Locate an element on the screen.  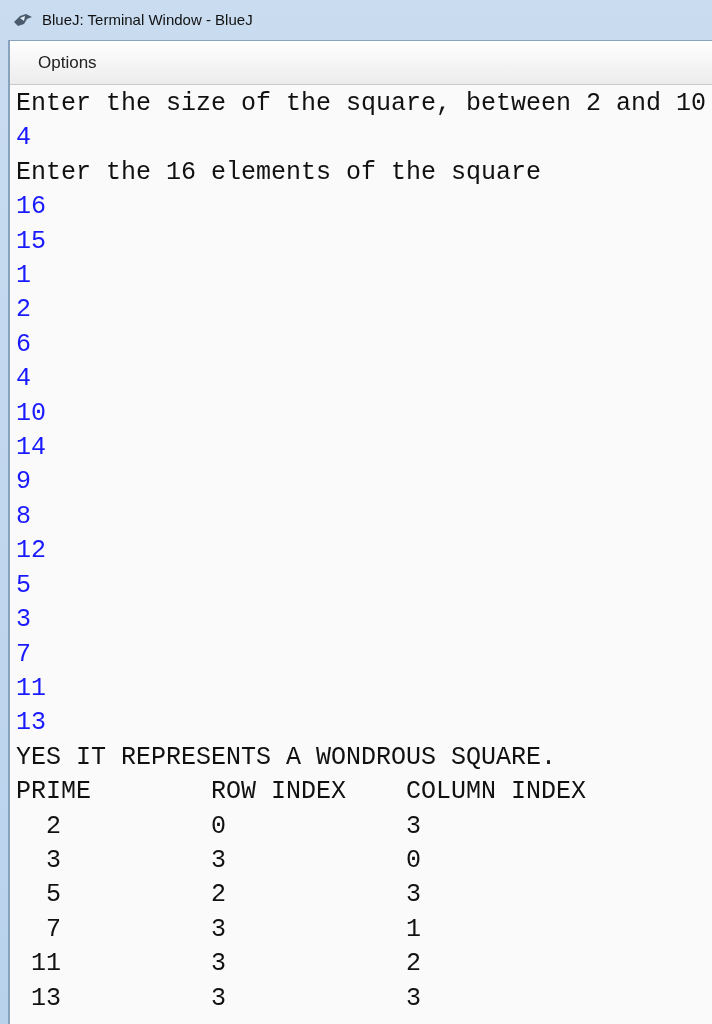
output-line: 7 3 1 is located at coordinates (233, 929).